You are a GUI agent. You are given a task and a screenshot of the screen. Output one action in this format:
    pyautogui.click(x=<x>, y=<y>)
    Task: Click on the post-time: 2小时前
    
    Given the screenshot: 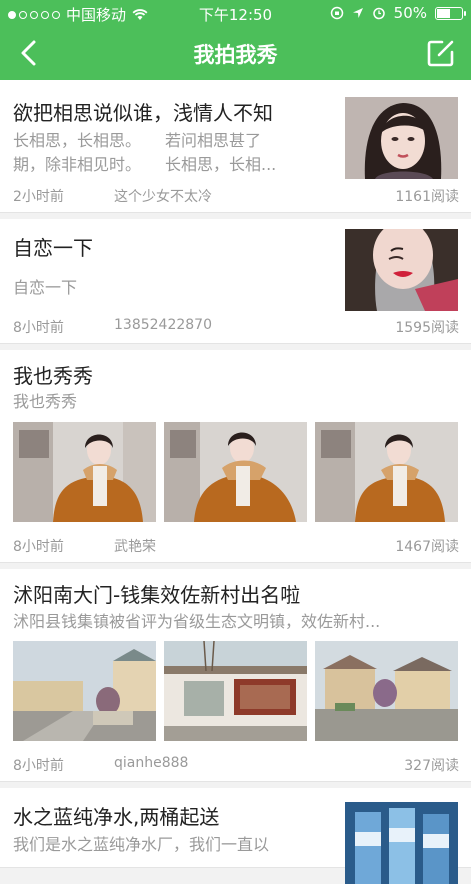 What is the action you would take?
    pyautogui.click(x=38, y=197)
    